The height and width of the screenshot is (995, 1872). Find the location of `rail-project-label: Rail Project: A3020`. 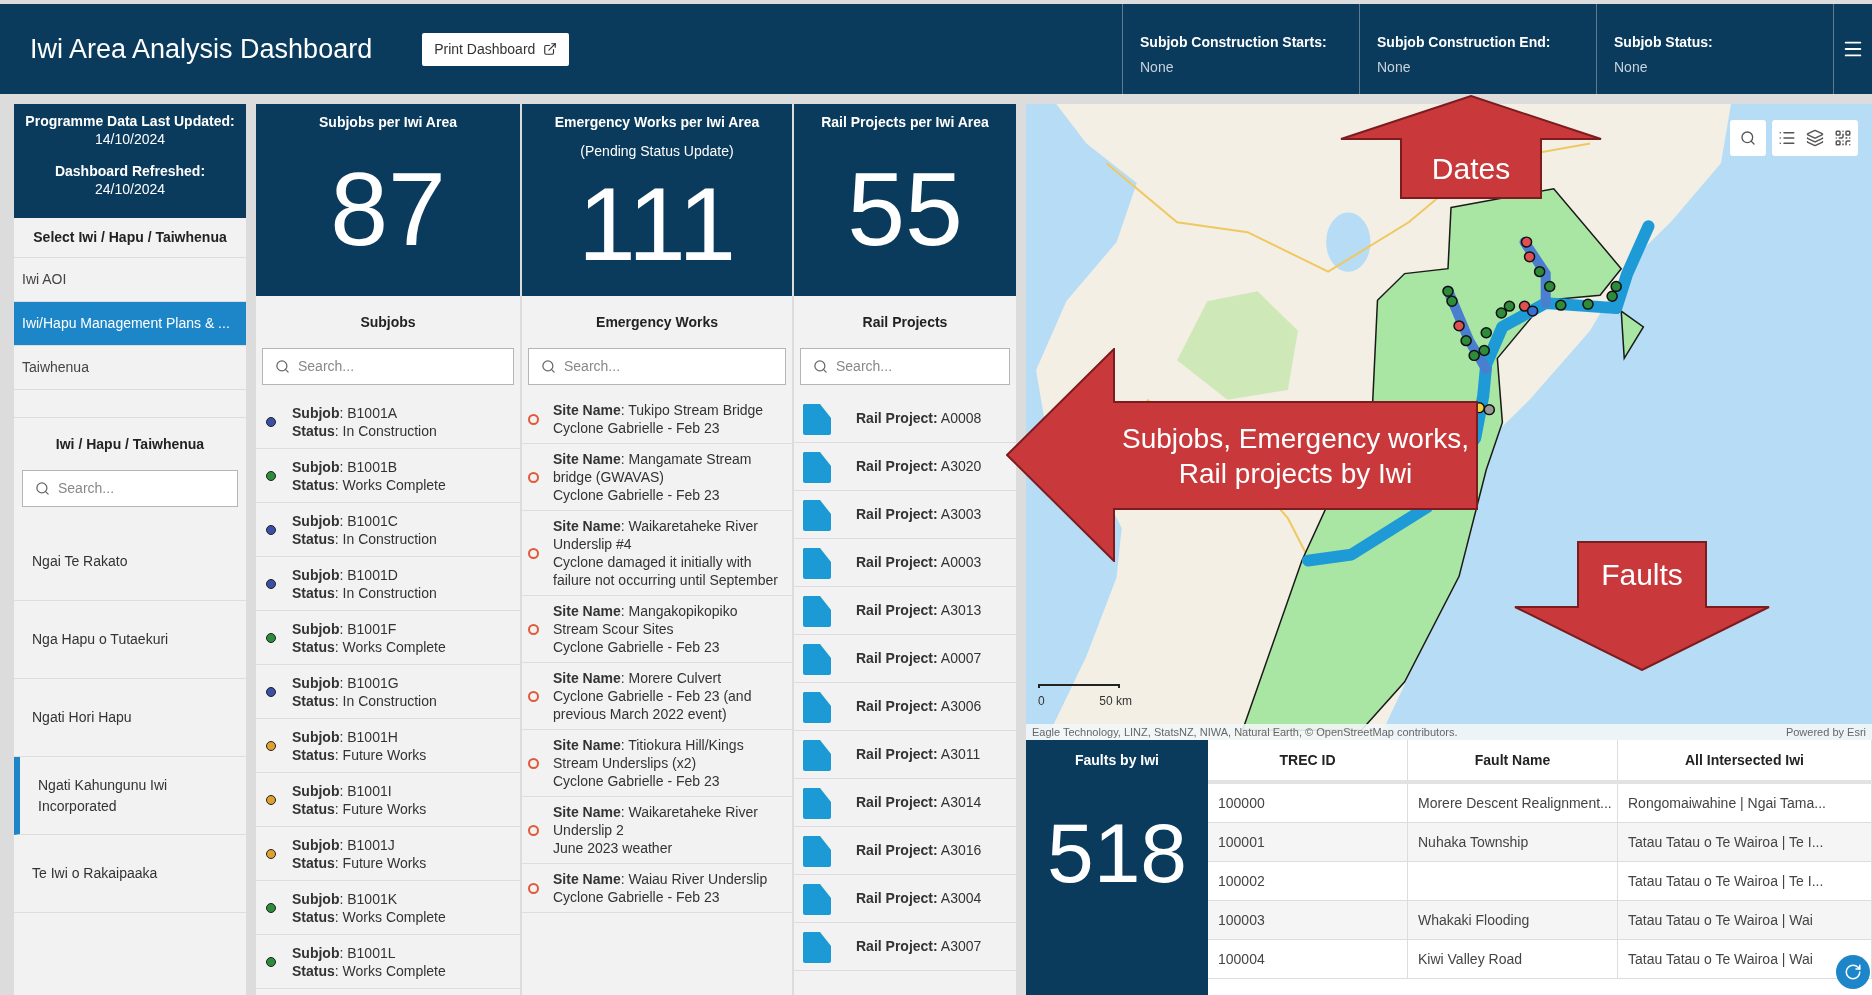

rail-project-label: Rail Project: A3020 is located at coordinates (919, 466).